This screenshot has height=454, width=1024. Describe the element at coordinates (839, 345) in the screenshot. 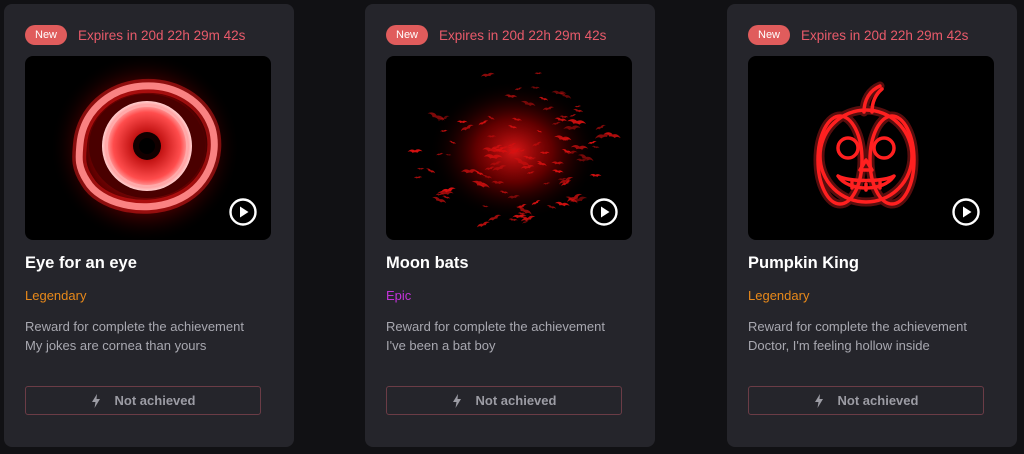

I see `achievement-name: Doctor, I'm feeling hollow inside` at that location.